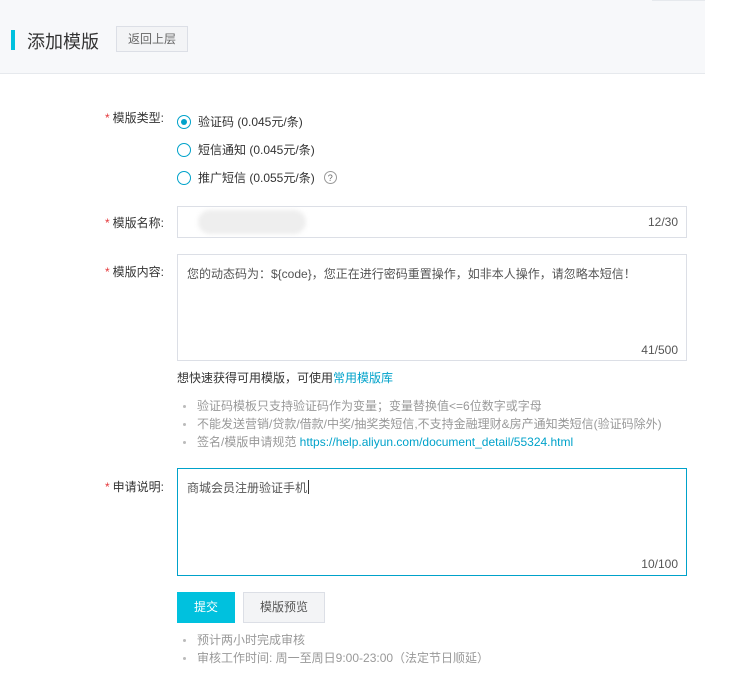 The image size is (733, 688). I want to click on page-title: 添加模版, so click(63, 42).